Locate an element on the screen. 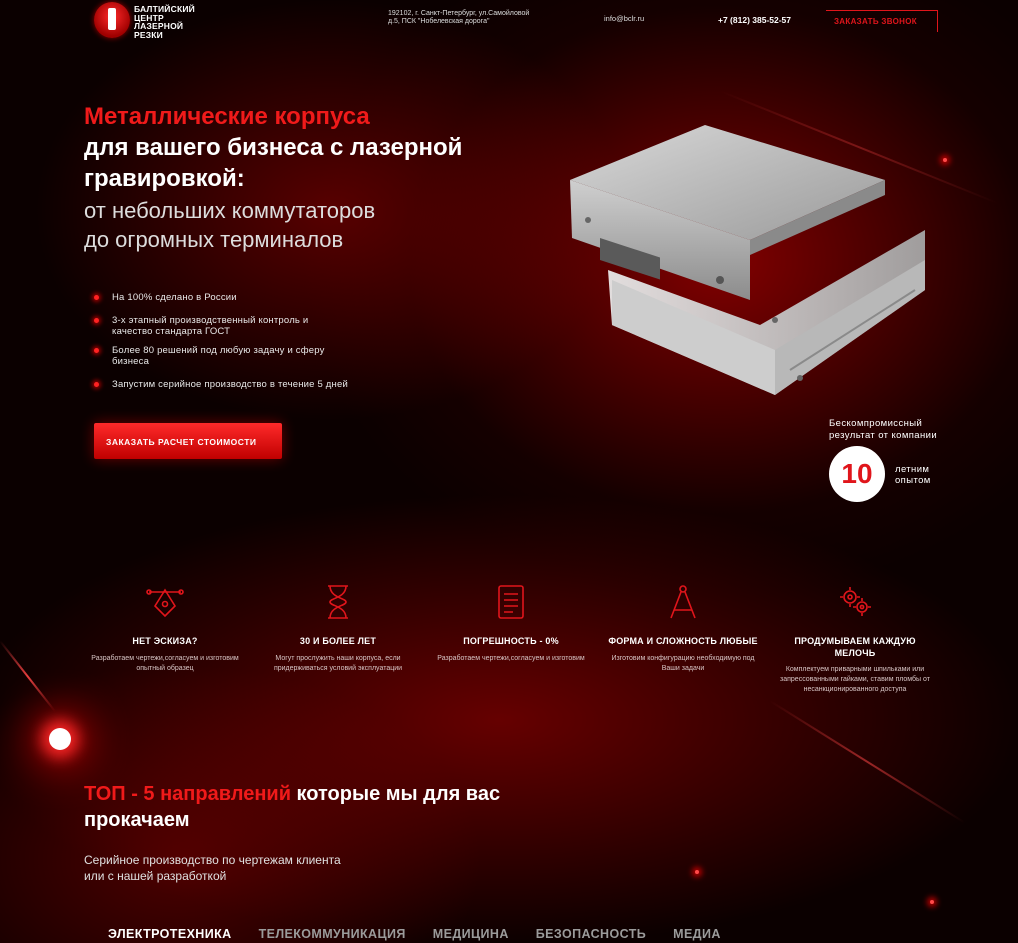 The width and height of the screenshot is (1018, 943). hero-title-accent: Металлические корпуса is located at coordinates (227, 116).